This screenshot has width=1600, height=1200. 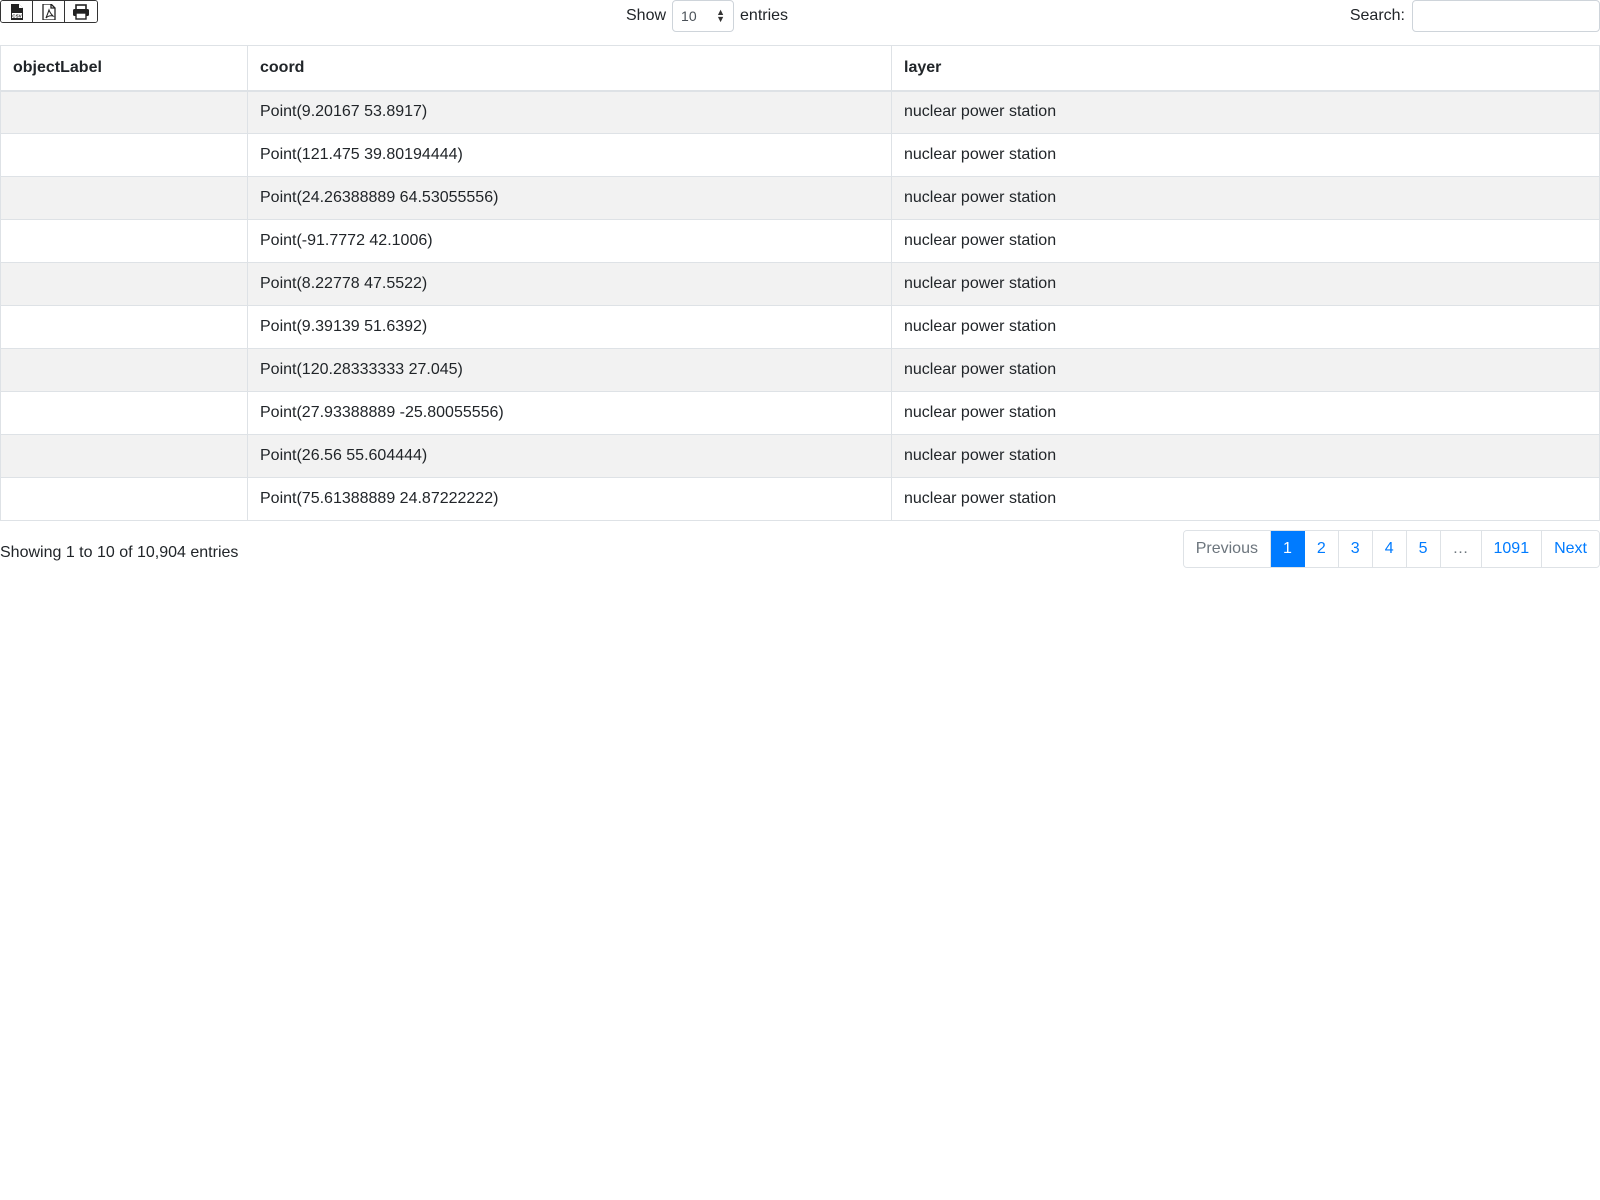 I want to click on search-control: Search:, so click(x=1475, y=16).